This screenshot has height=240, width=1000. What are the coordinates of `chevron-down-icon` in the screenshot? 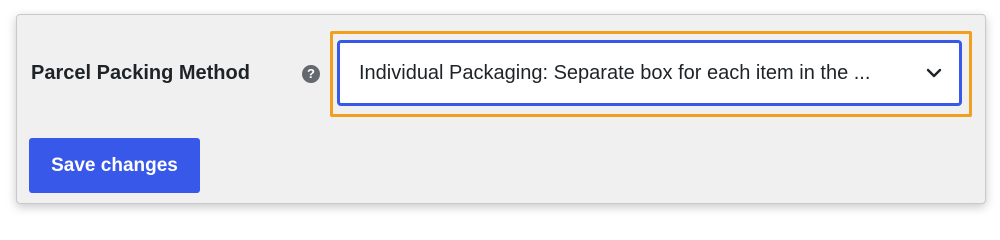 It's located at (934, 73).